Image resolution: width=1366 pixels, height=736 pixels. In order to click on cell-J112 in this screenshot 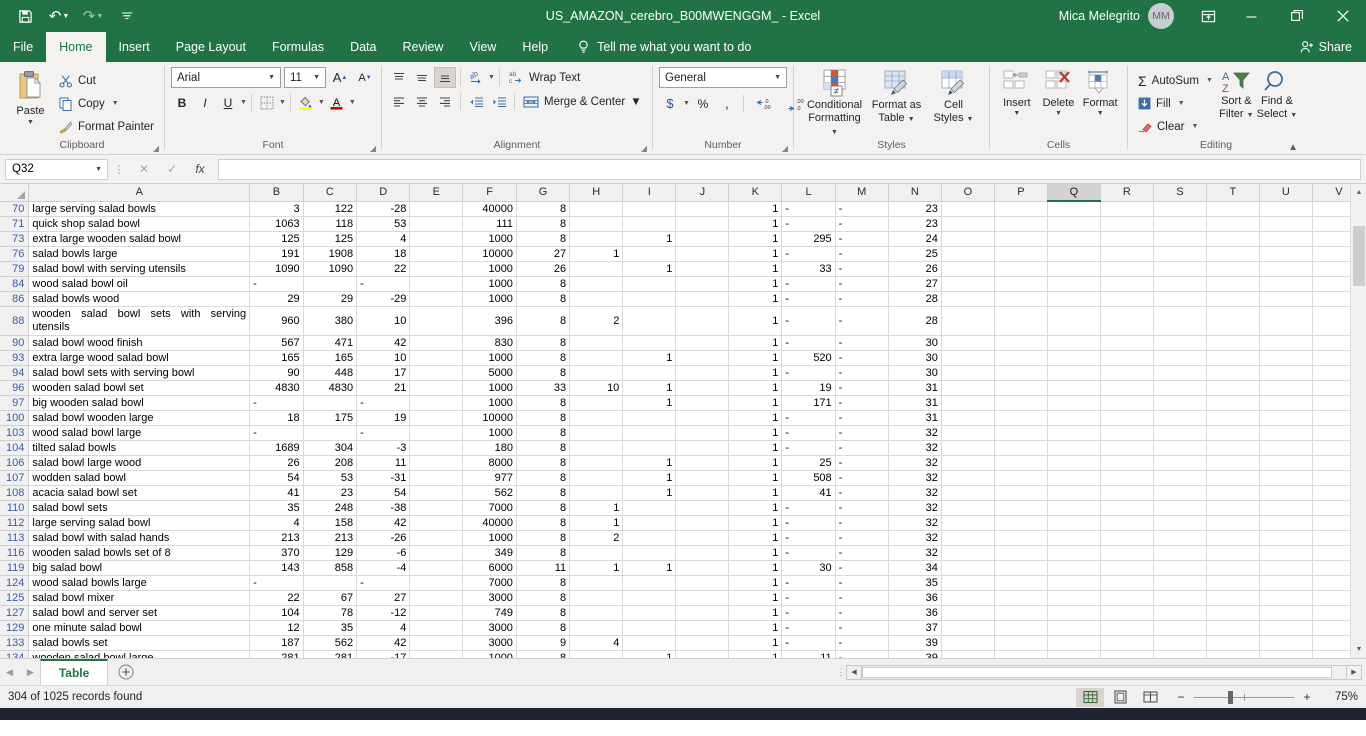, I will do `click(702, 523)`.